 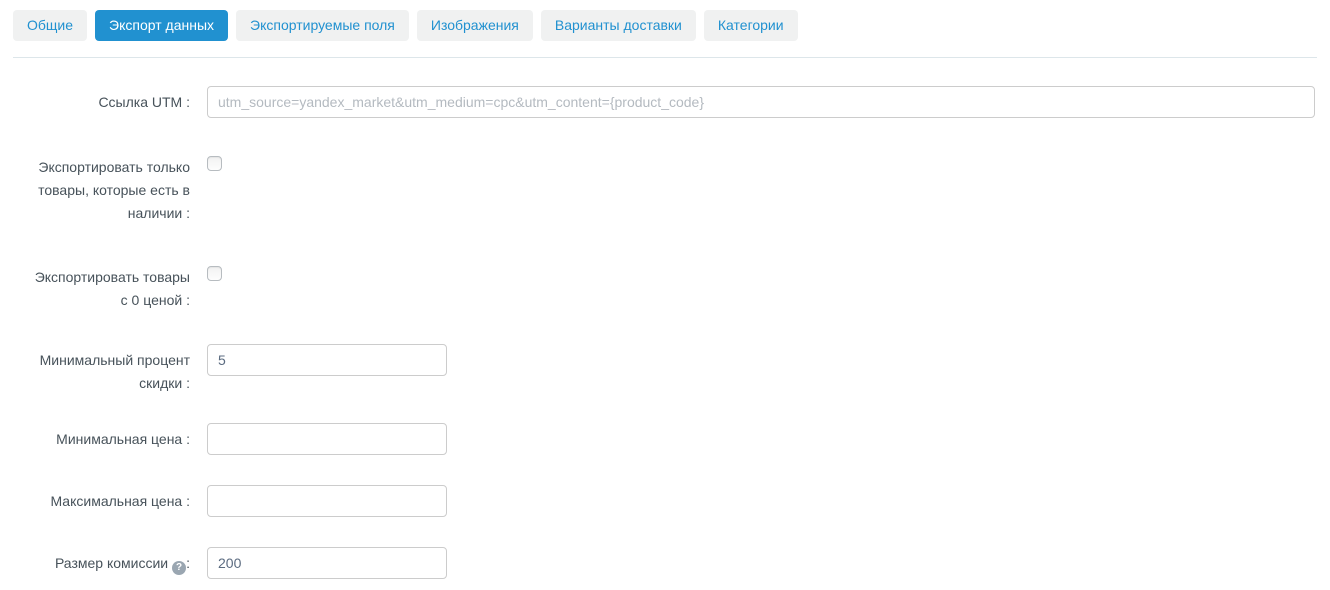 I want to click on min-discount-input, so click(x=327, y=360).